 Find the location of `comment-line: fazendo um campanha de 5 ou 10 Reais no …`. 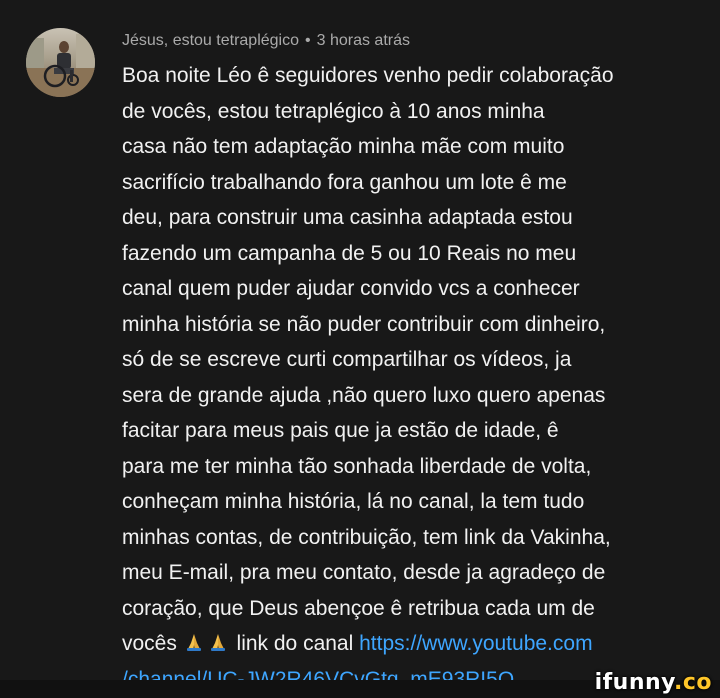

comment-line: fazendo um campanha de 5 ou 10 Reais no … is located at coordinates (349, 253).